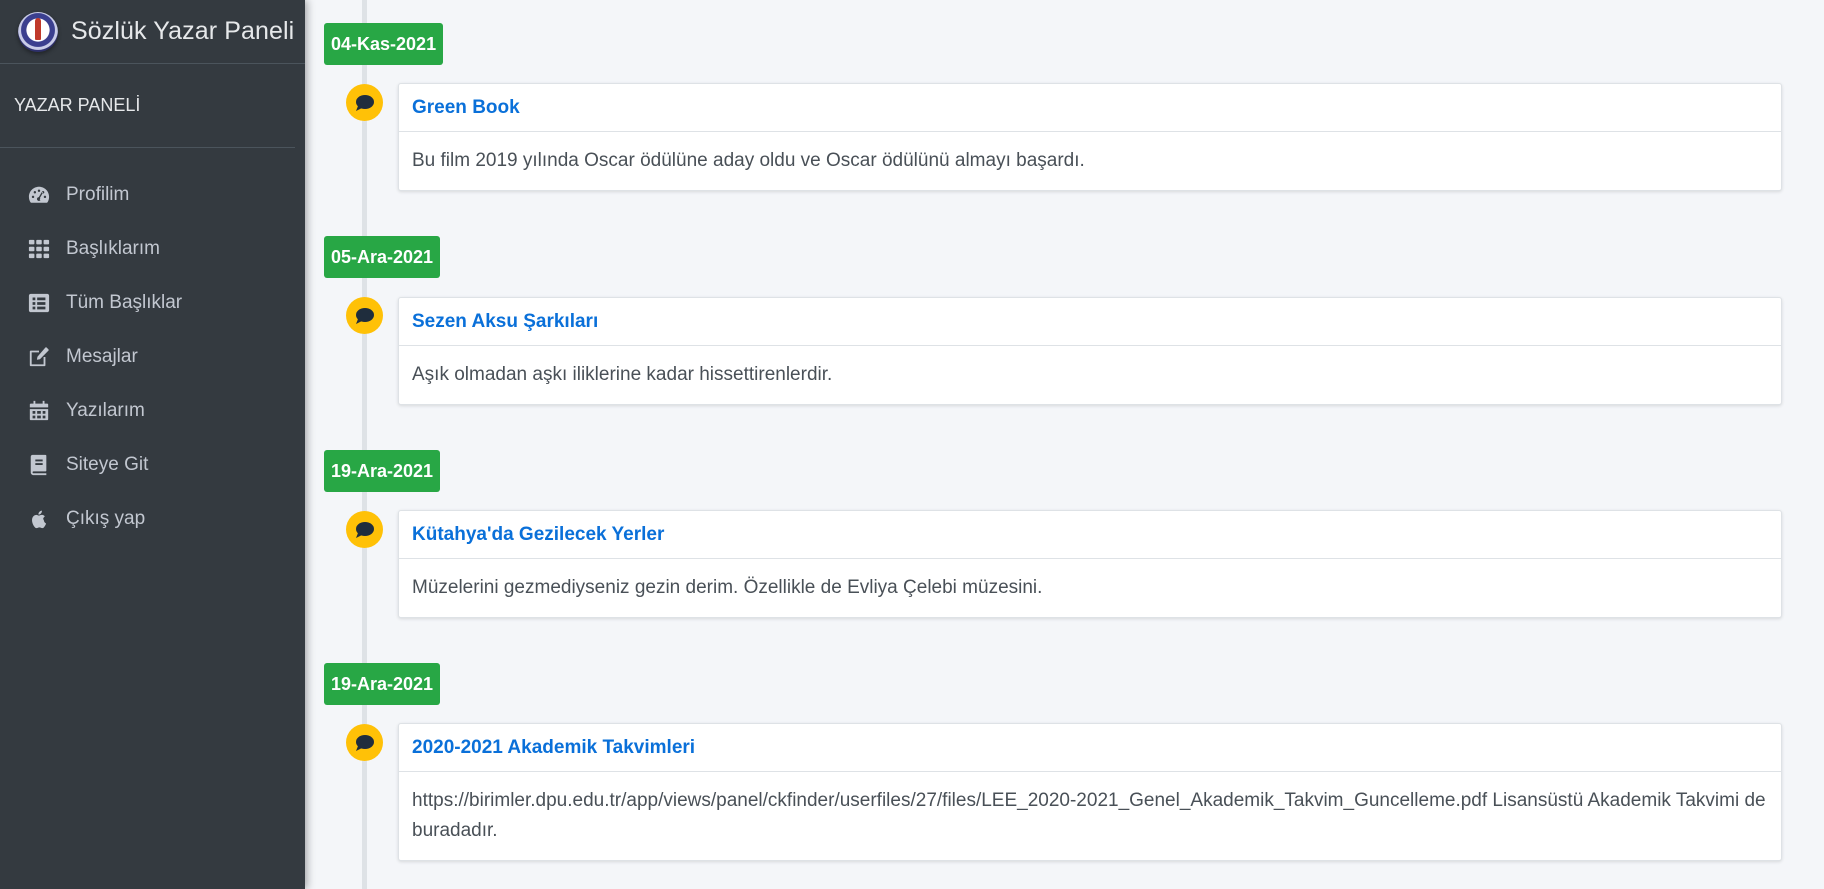 This screenshot has height=889, width=1824. I want to click on list-icon, so click(39, 303).